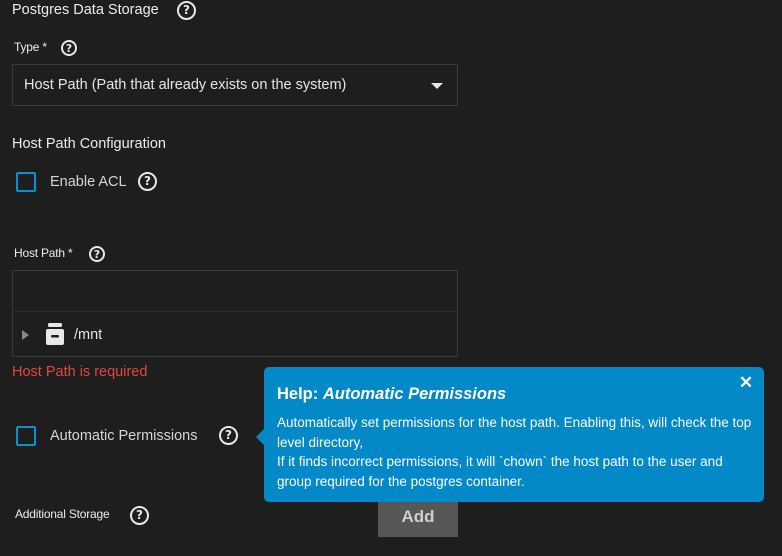 The width and height of the screenshot is (782, 556). Describe the element at coordinates (62, 514) in the screenshot. I see `additional-storage-label: Additional Storage` at that location.